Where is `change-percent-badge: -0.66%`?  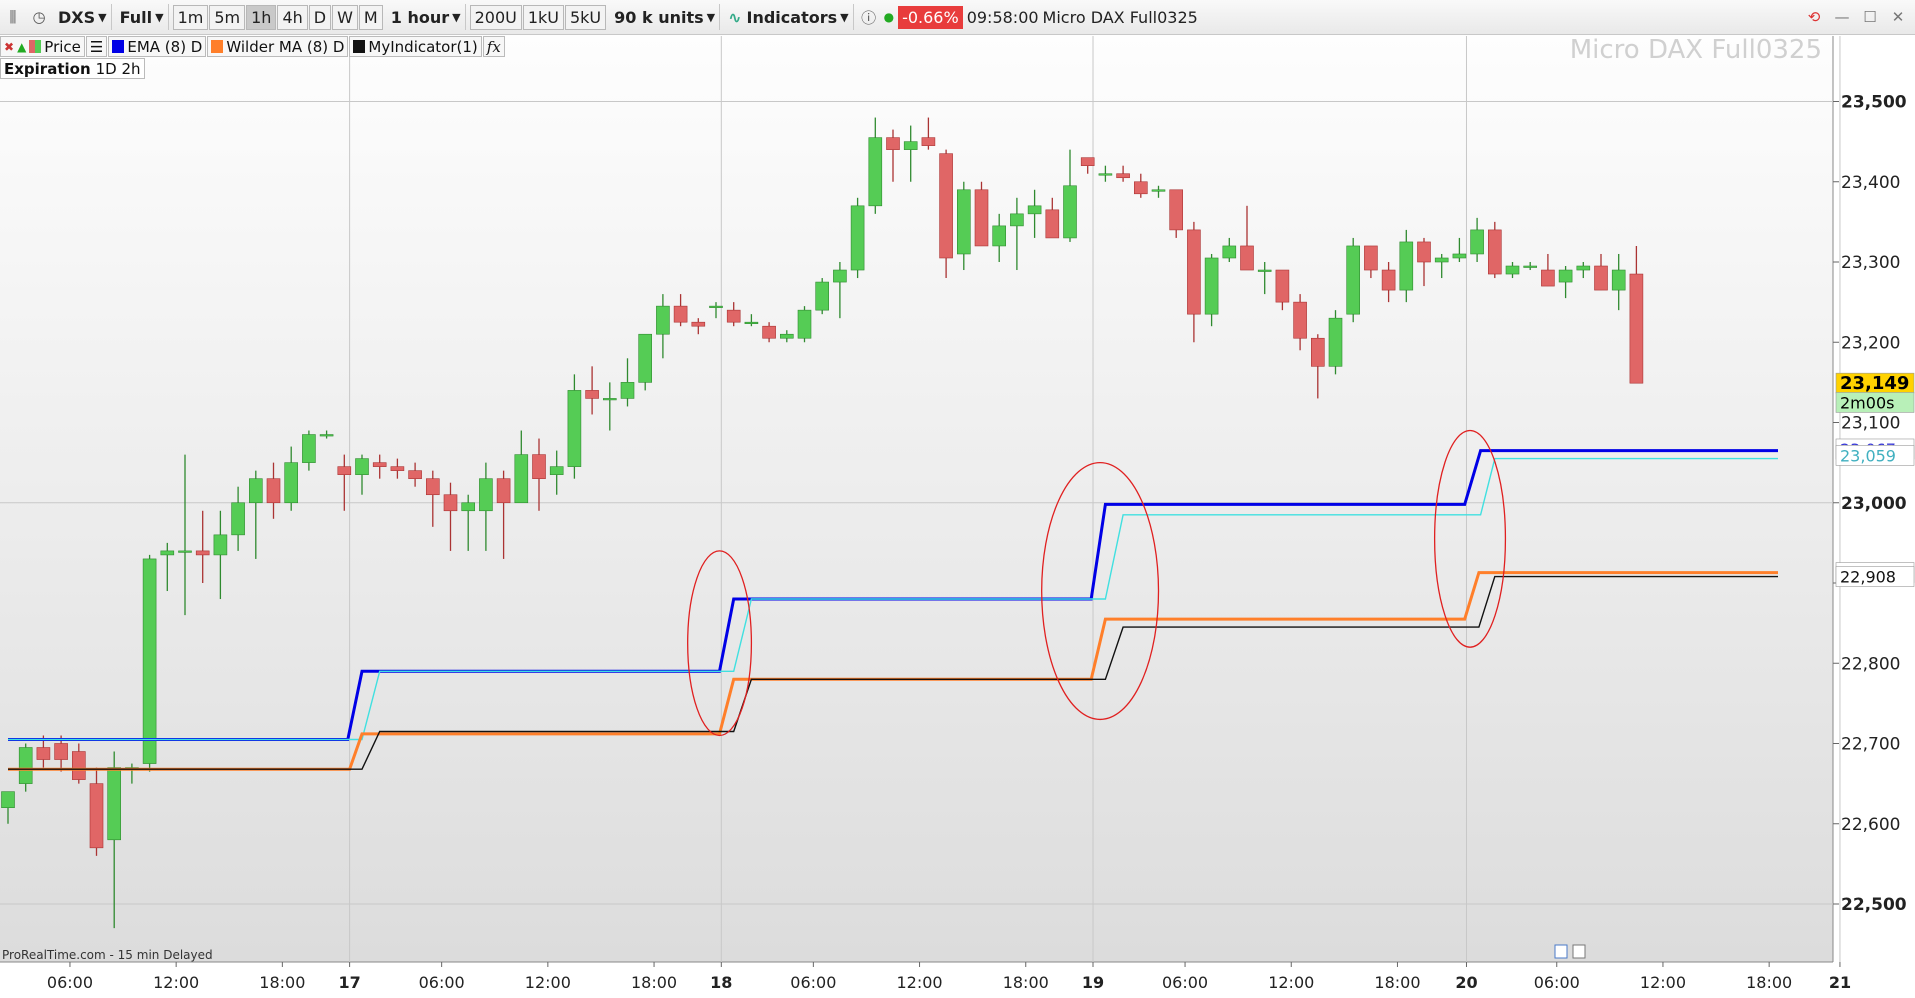
change-percent-badge: -0.66% is located at coordinates (930, 17).